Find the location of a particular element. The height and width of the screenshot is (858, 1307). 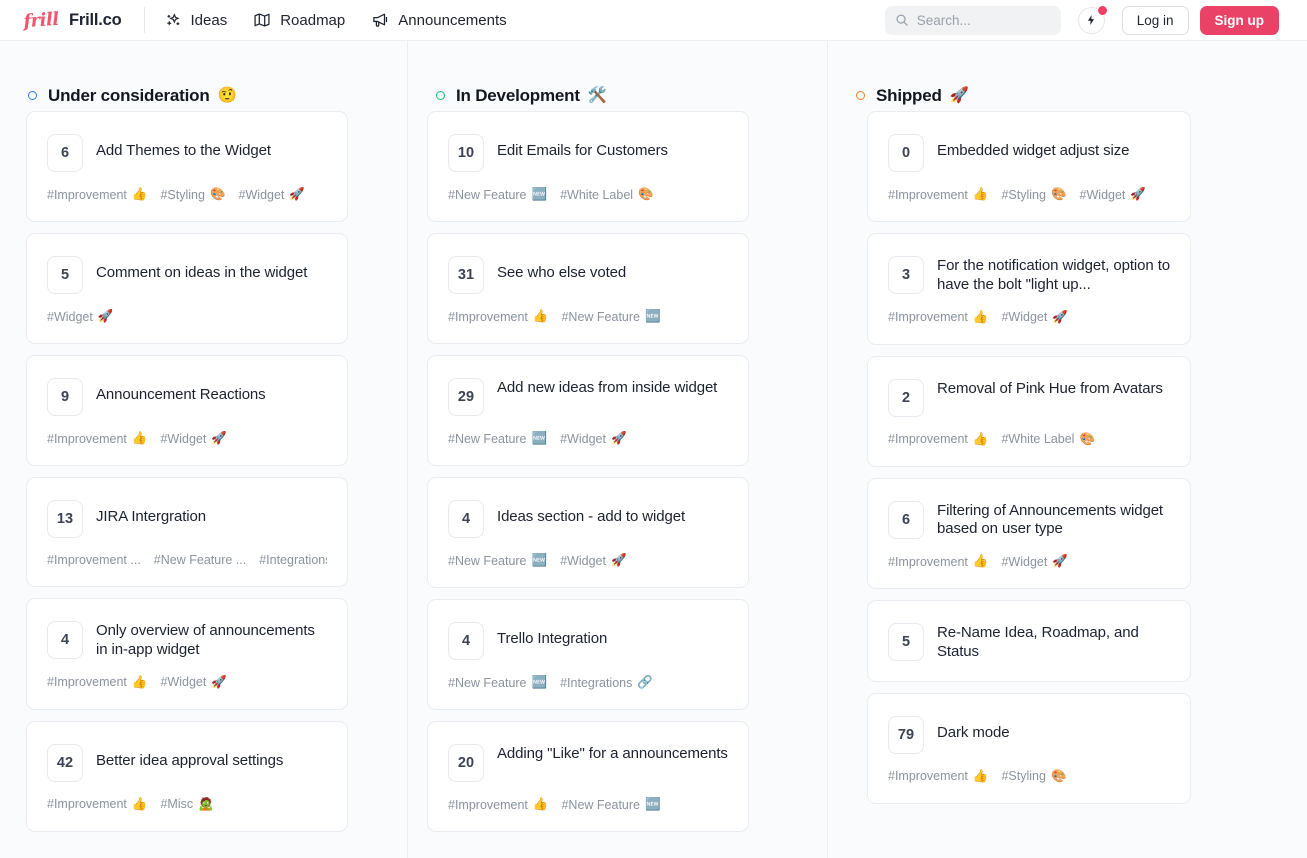

card-tags: #New Feature 🆕 #Widget 🚀 is located at coordinates (588, 438).